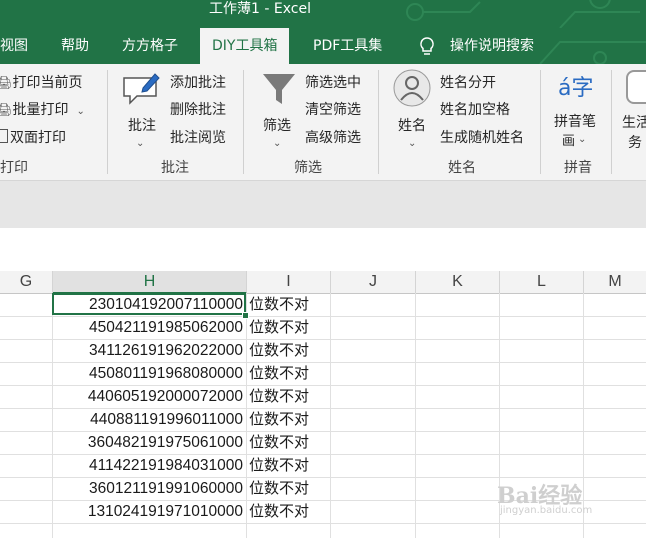 This screenshot has height=538, width=646. Describe the element at coordinates (427, 46) in the screenshot. I see `lightbulb-icon` at that location.